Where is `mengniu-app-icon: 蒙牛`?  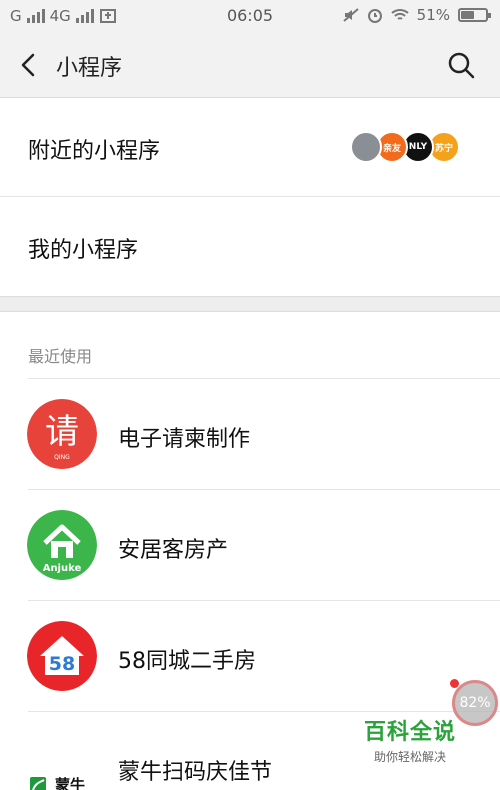
mengniu-app-icon: 蒙牛 is located at coordinates (62, 761).